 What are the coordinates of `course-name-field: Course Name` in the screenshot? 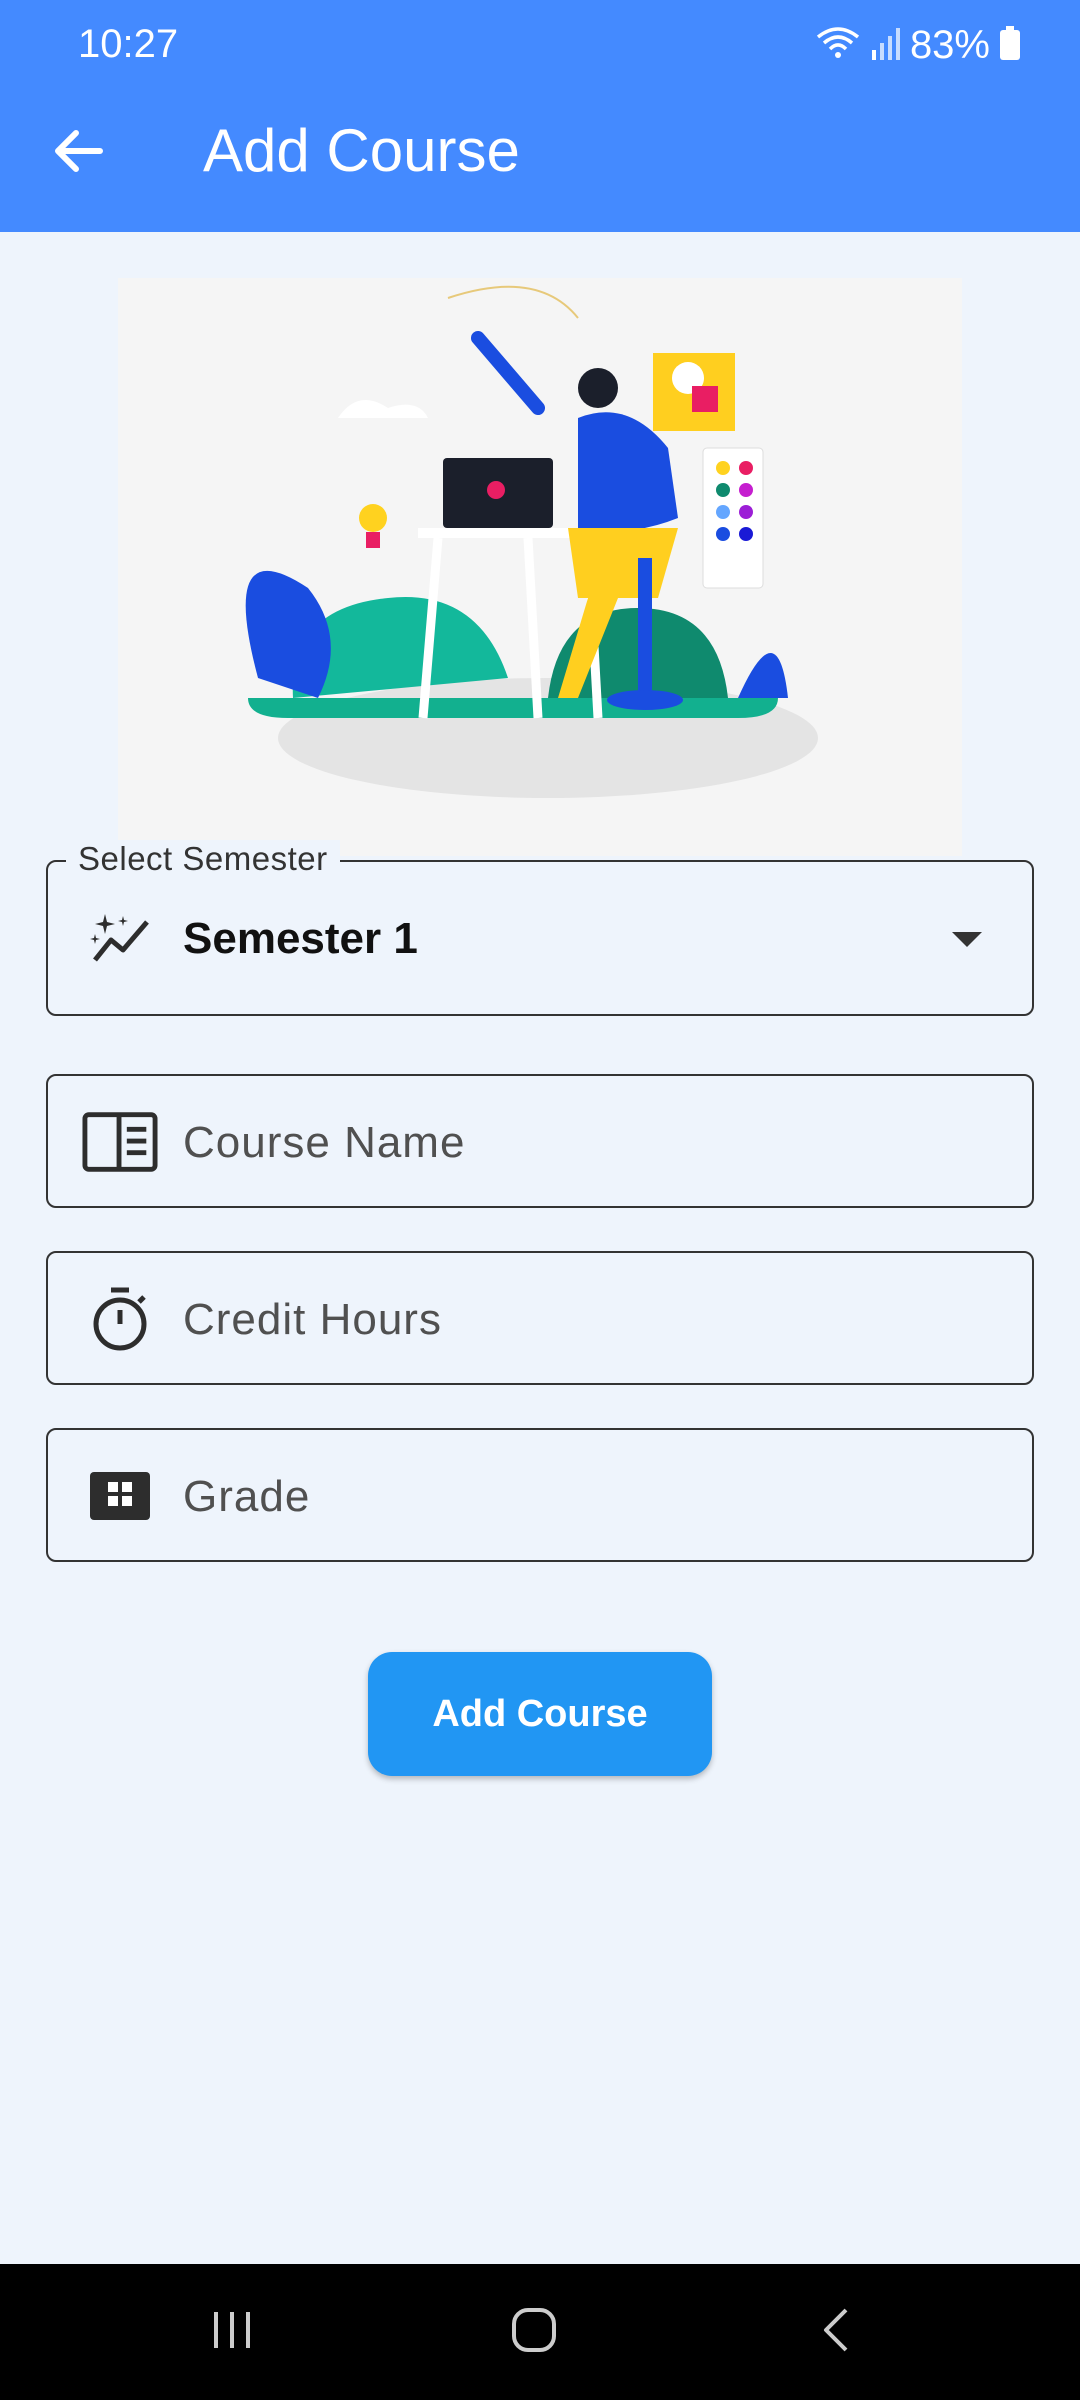 It's located at (540, 1141).